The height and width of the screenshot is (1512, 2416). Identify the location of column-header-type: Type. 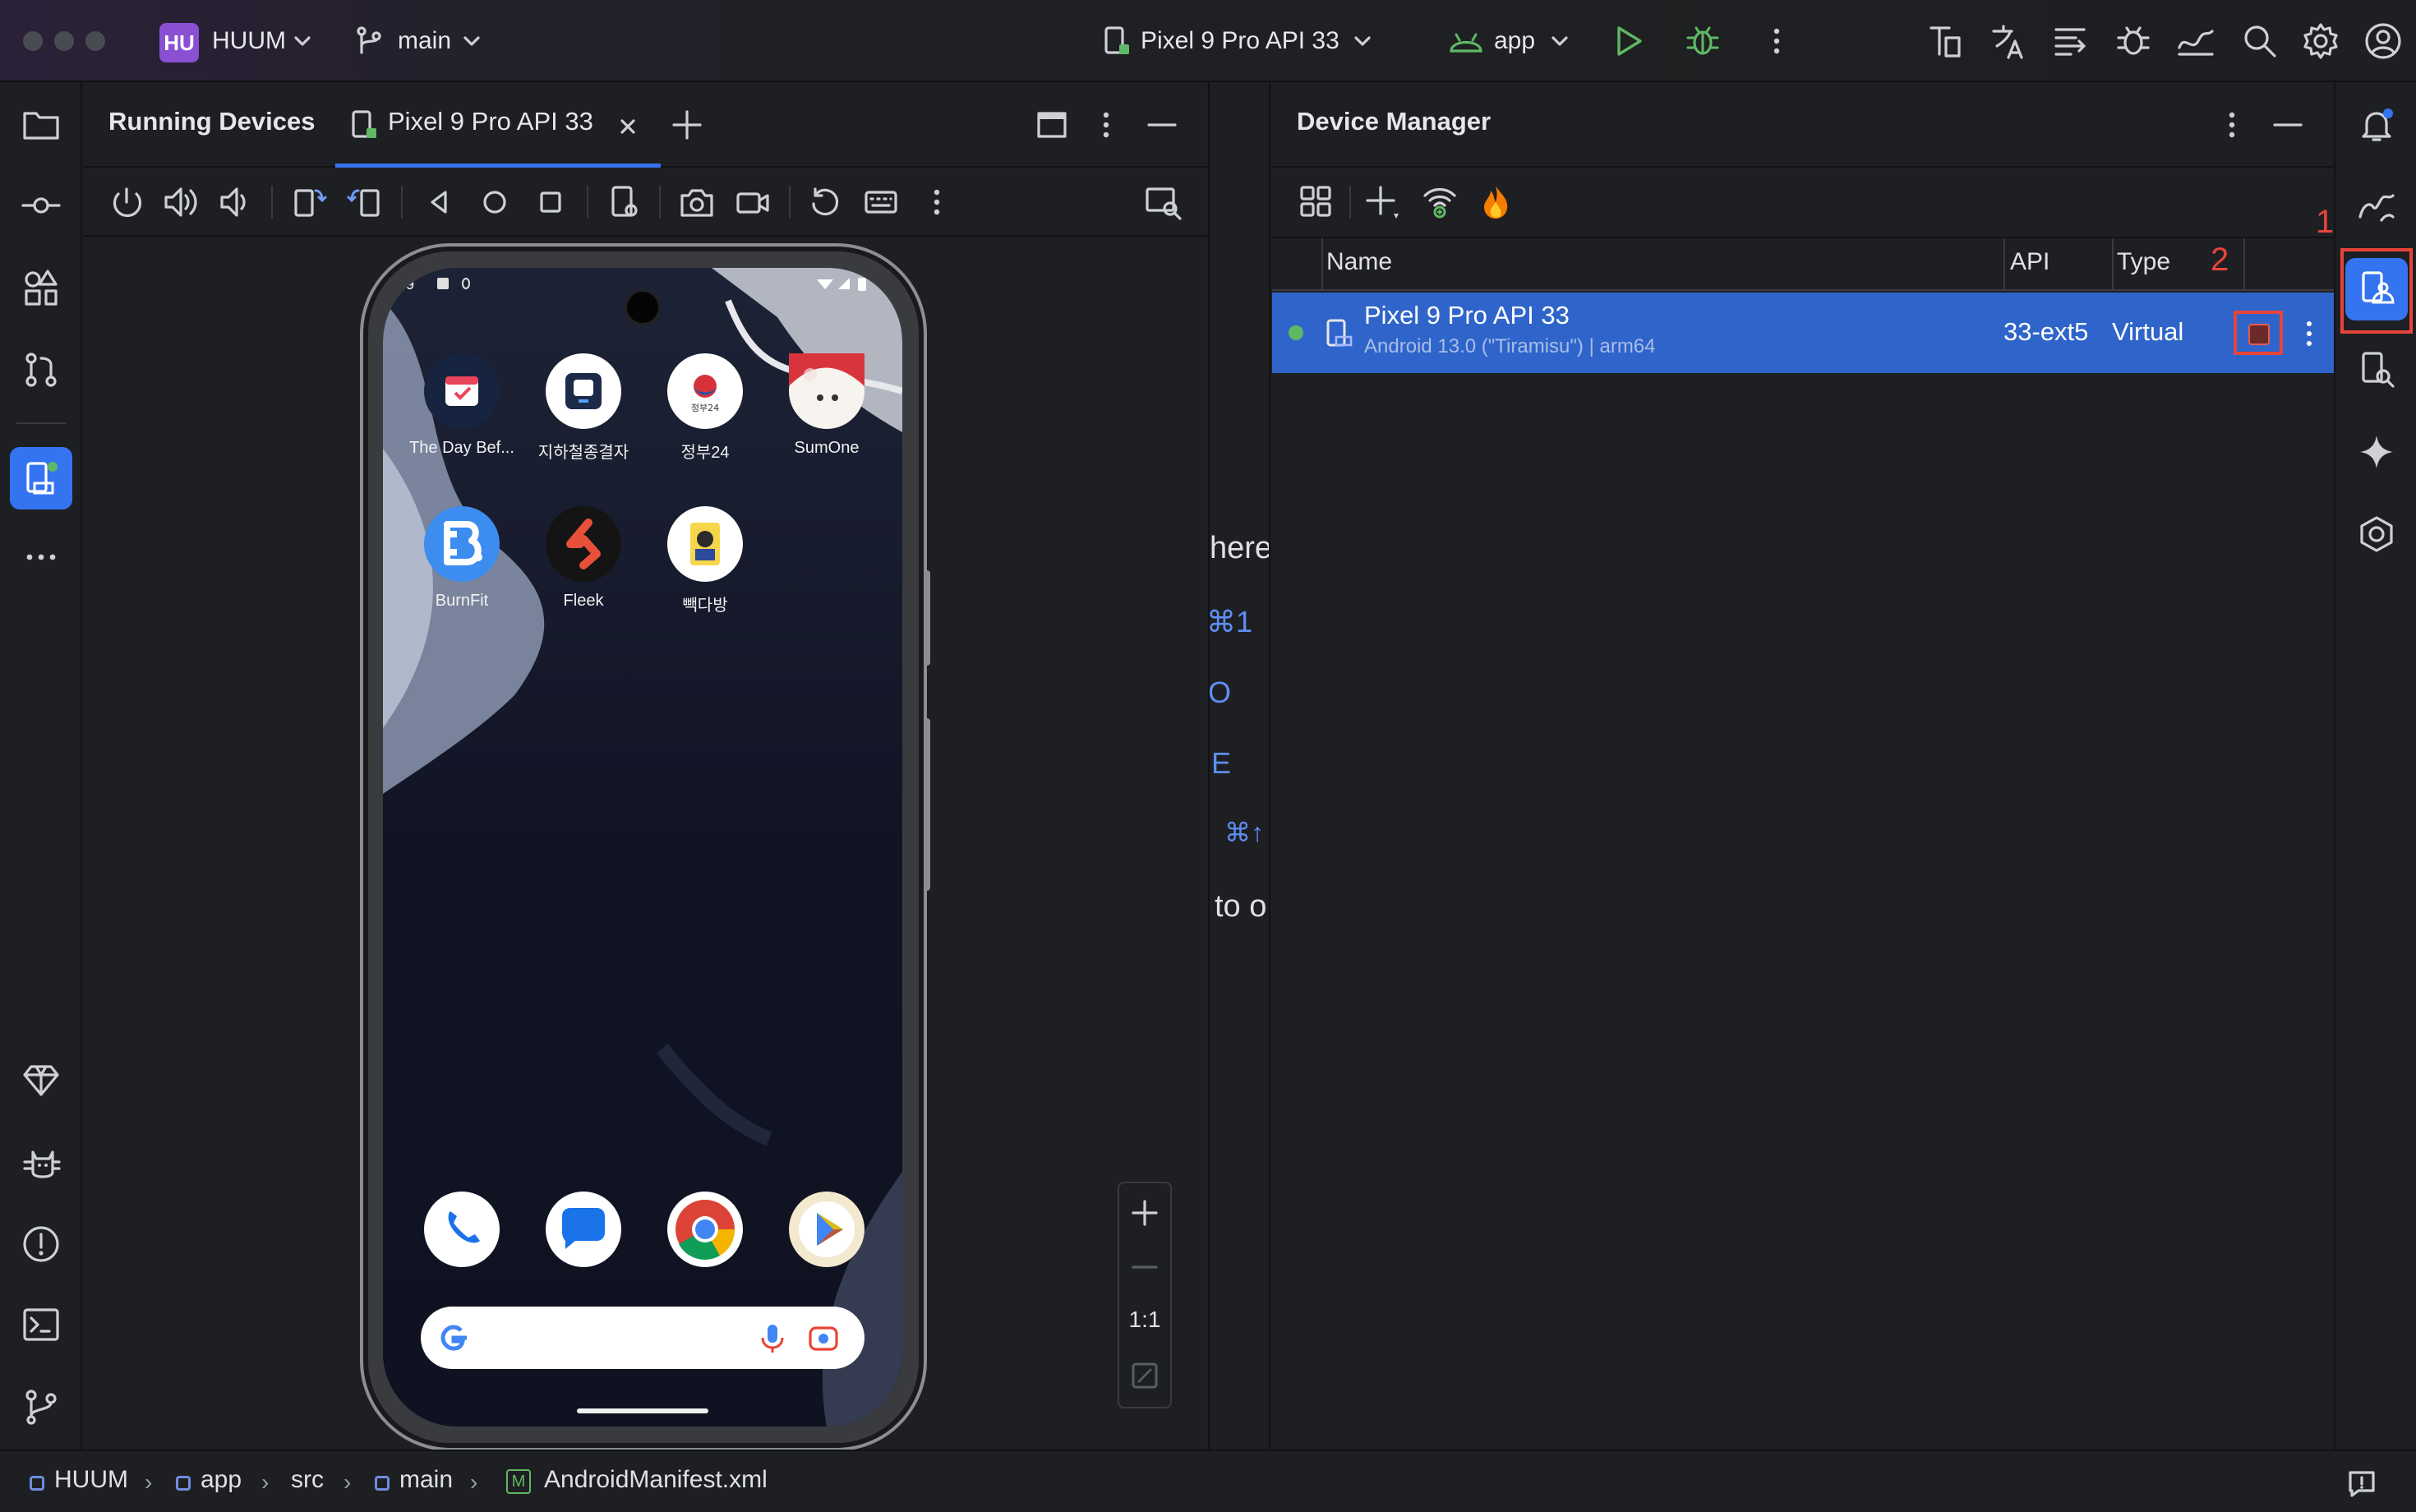
(2144, 262).